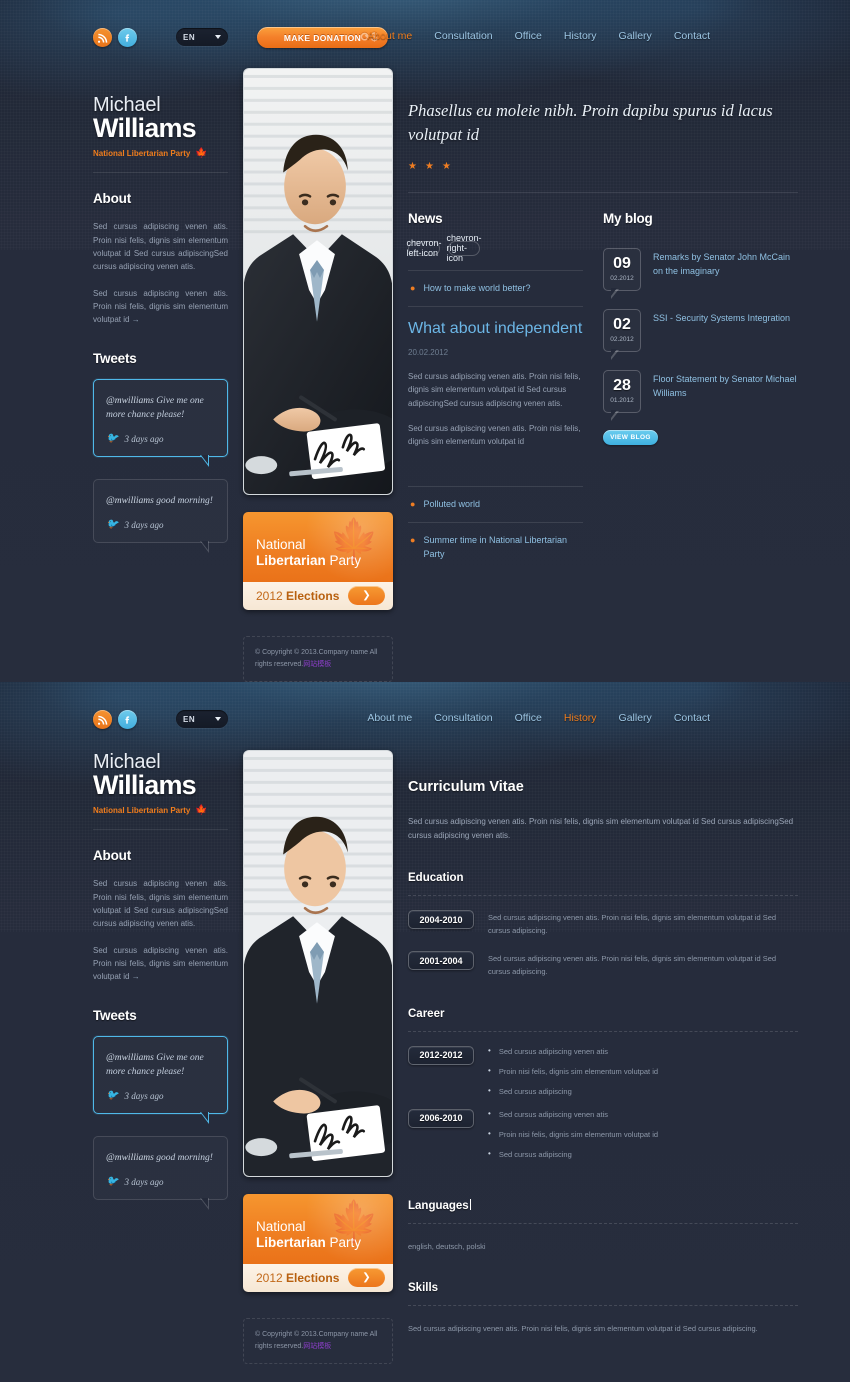 This screenshot has width=850, height=1382. What do you see at coordinates (142, 811) in the screenshot?
I see `brand-party-label: National Libertarian Party` at bounding box center [142, 811].